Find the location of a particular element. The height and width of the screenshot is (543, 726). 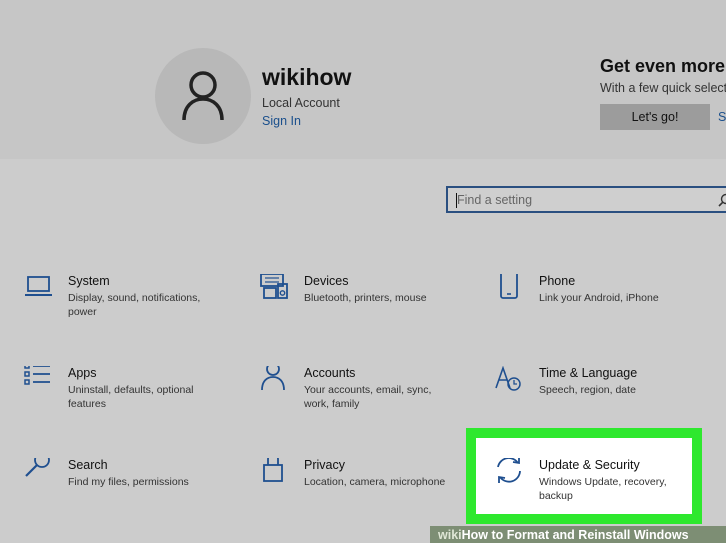

avatar is located at coordinates (203, 96).